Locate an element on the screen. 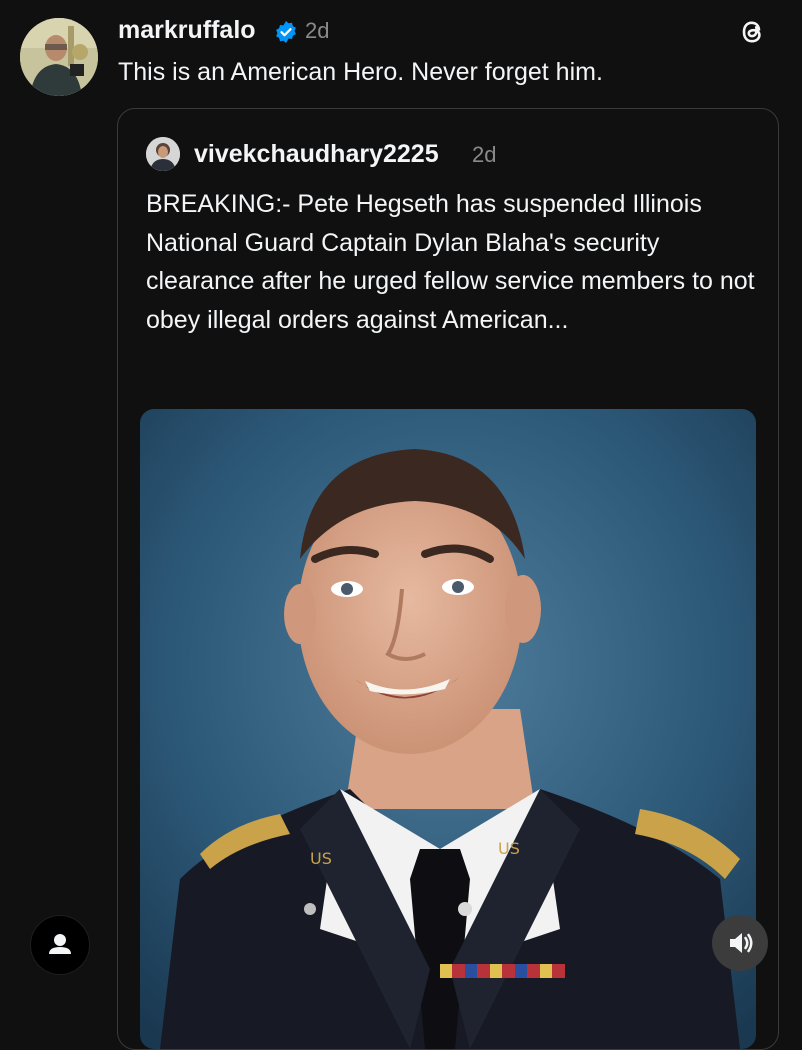 The width and height of the screenshot is (802, 1050). post-timestamp: 2d is located at coordinates (317, 30).